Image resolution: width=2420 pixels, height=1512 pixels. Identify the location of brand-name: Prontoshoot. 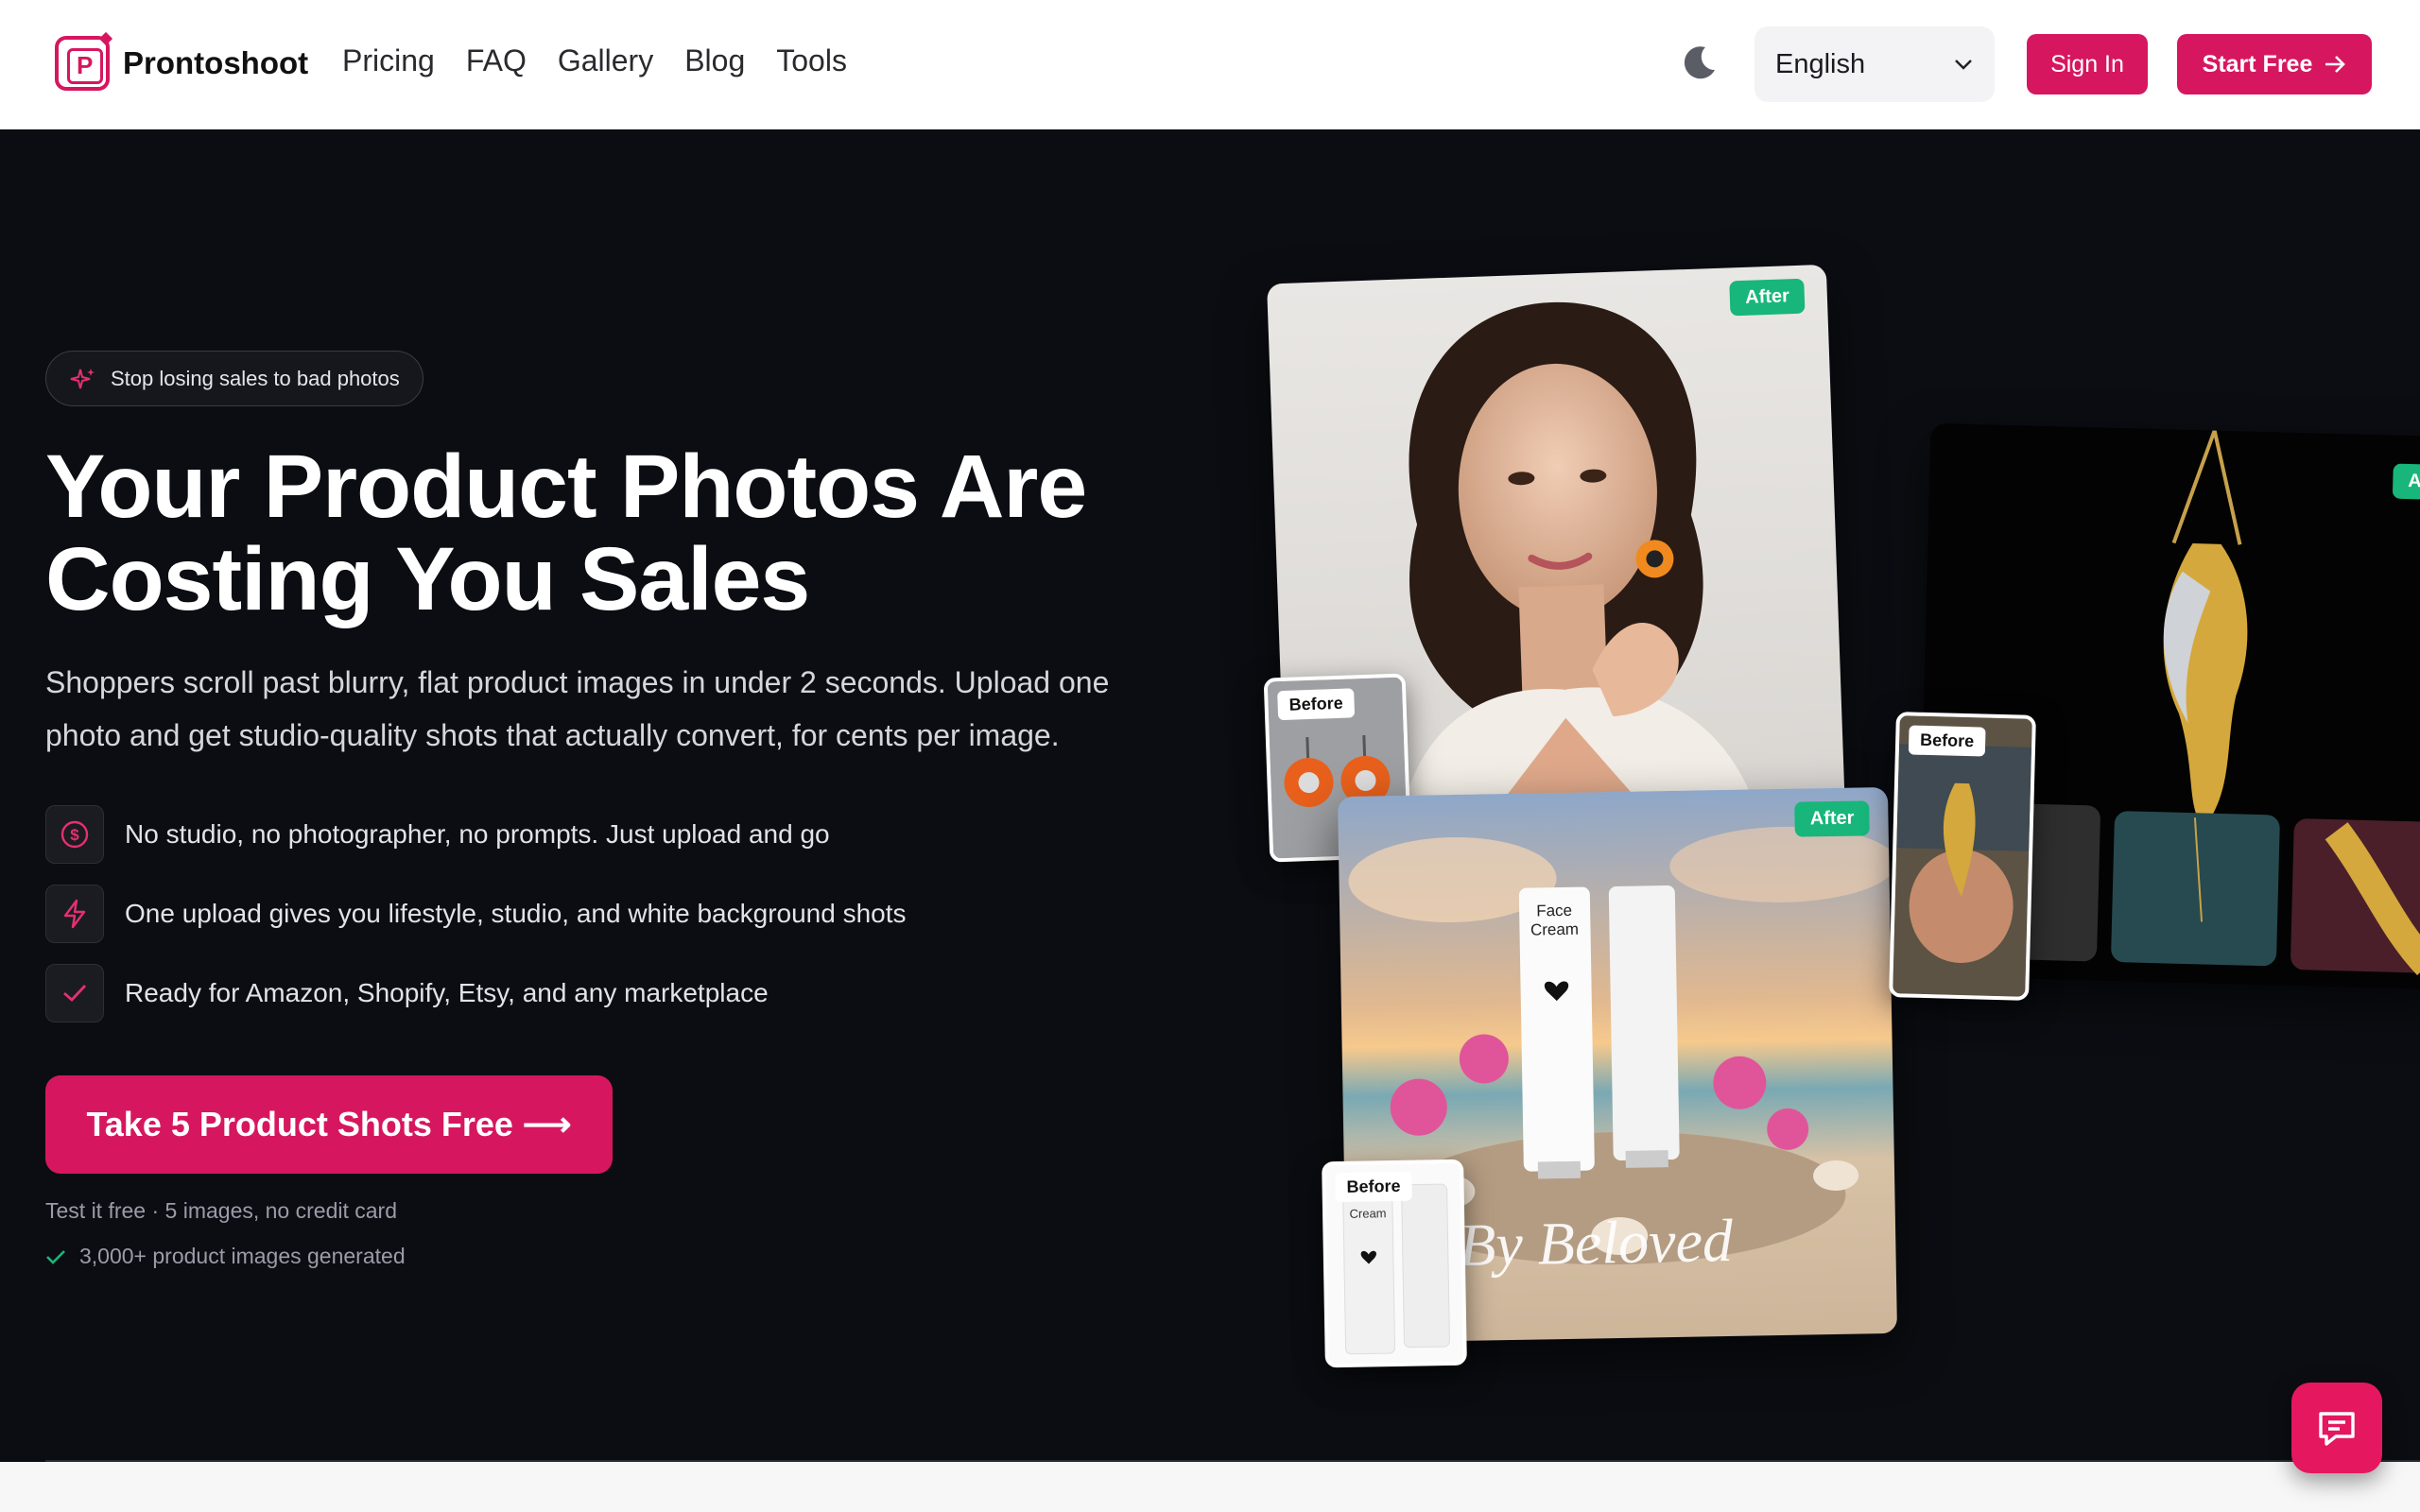
(216, 62).